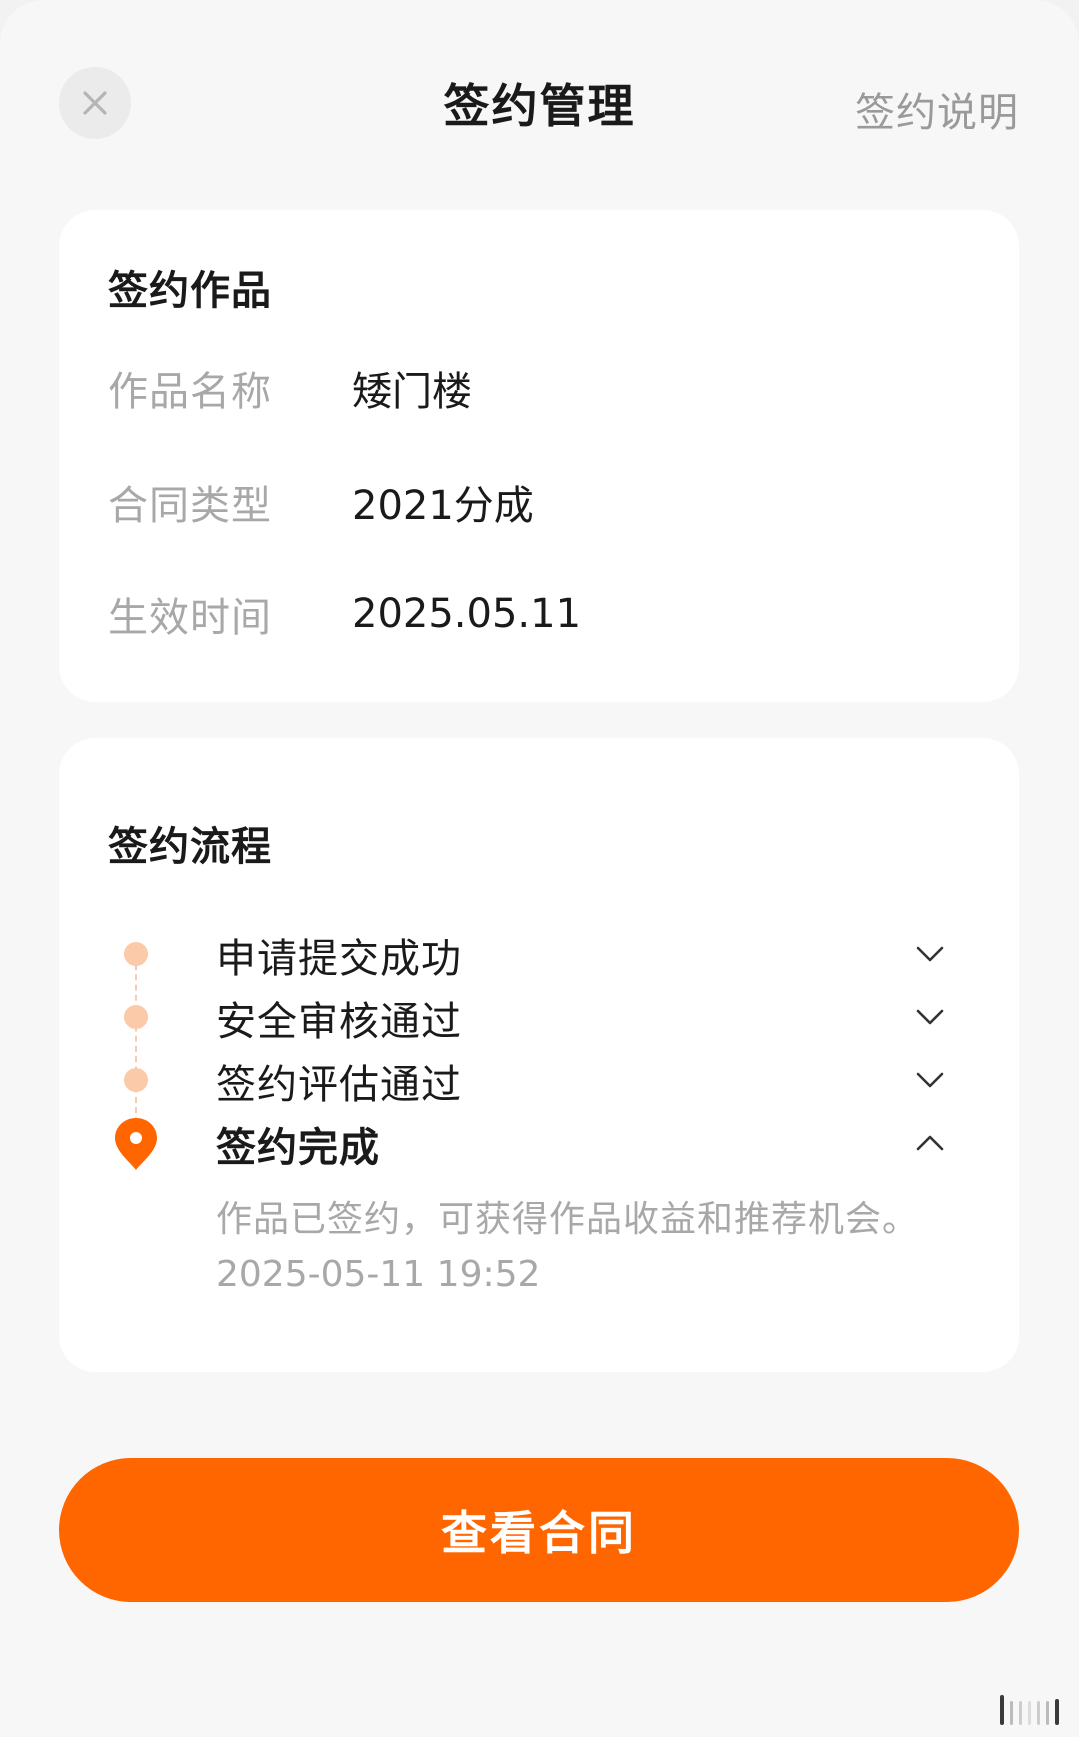  Describe the element at coordinates (298, 1148) in the screenshot. I see `step-signing-complete-label: 签约完成` at that location.